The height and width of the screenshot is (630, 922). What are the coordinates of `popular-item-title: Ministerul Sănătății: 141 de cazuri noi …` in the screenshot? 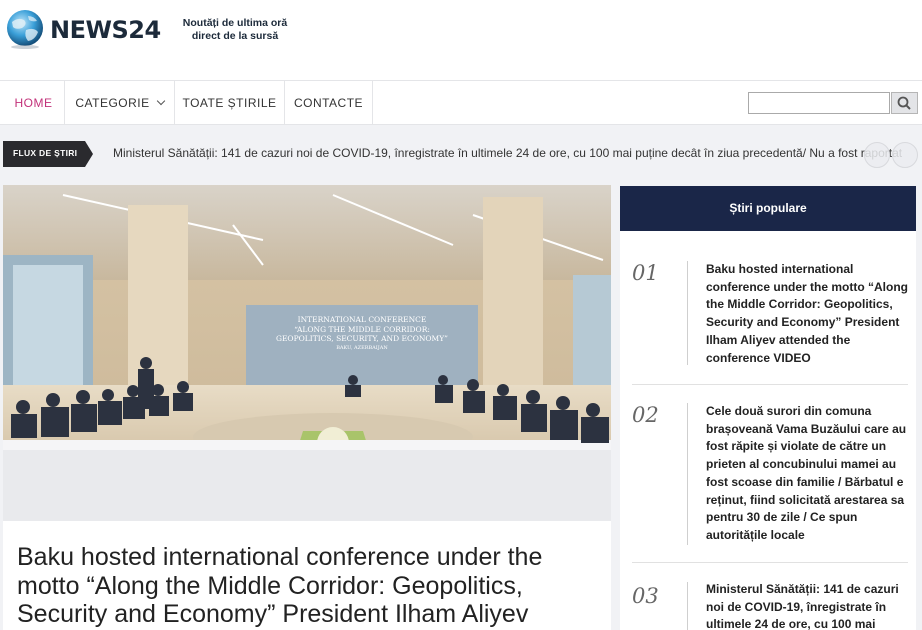 It's located at (808, 605).